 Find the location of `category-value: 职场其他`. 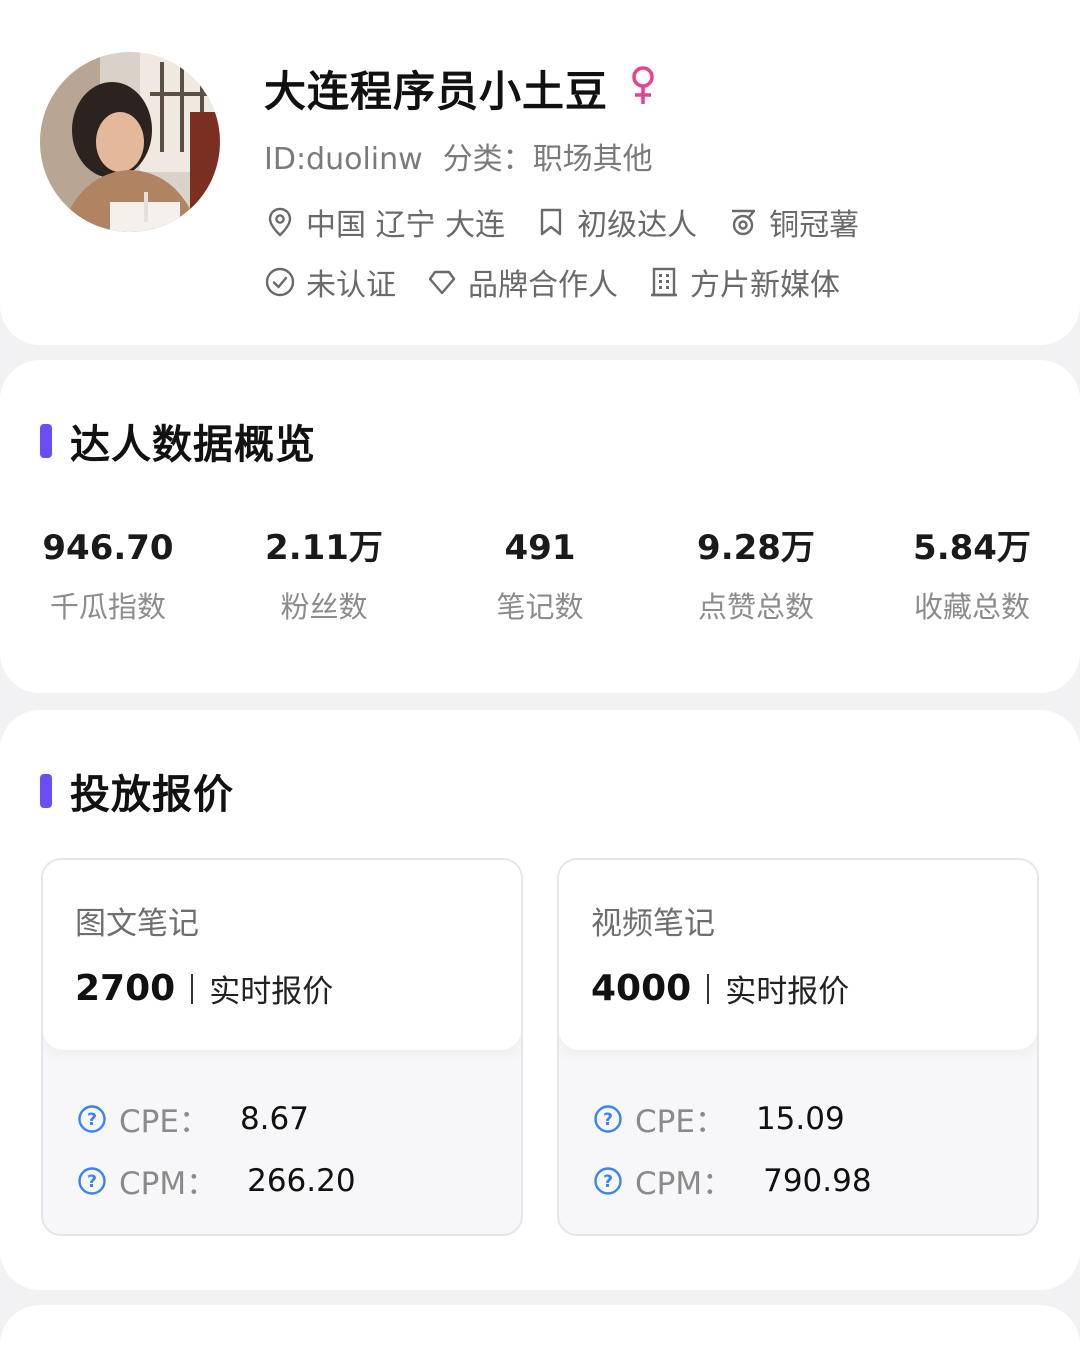

category-value: 职场其他 is located at coordinates (592, 159).